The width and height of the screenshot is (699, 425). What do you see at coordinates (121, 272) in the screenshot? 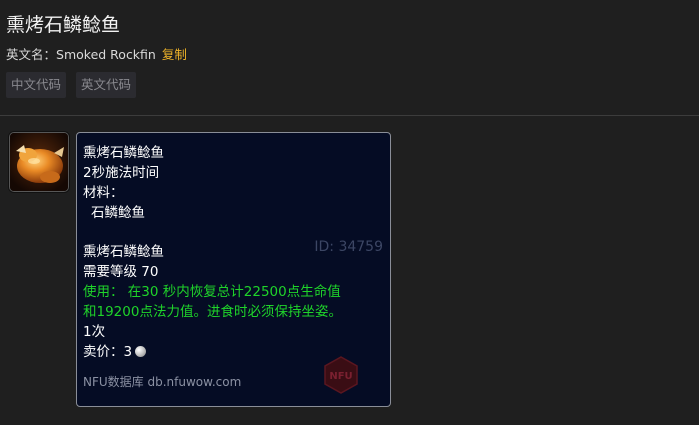
I see `required-level: 需要等级 70` at bounding box center [121, 272].